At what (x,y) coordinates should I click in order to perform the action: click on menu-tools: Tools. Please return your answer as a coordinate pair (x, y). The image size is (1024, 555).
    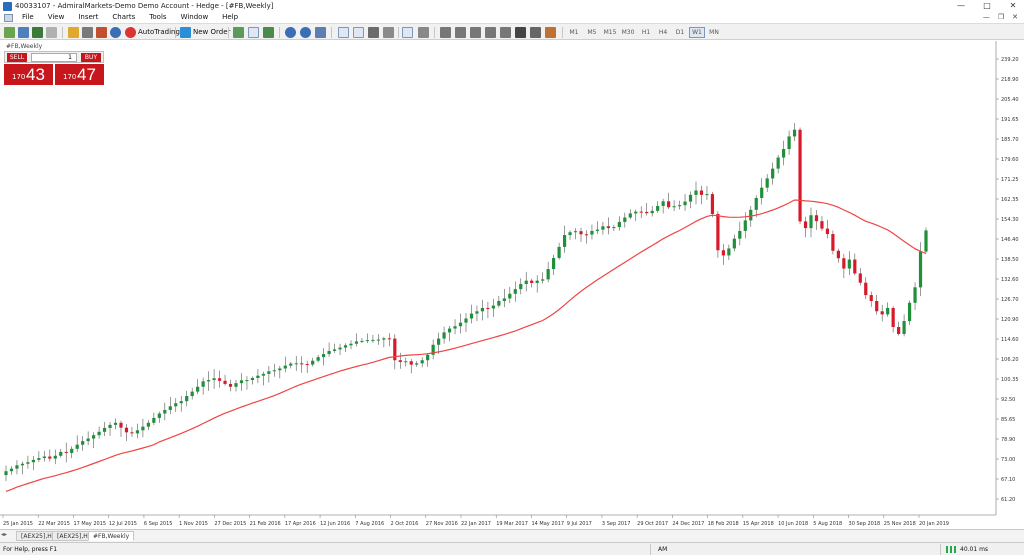
    Looking at the image, I should click on (157, 17).